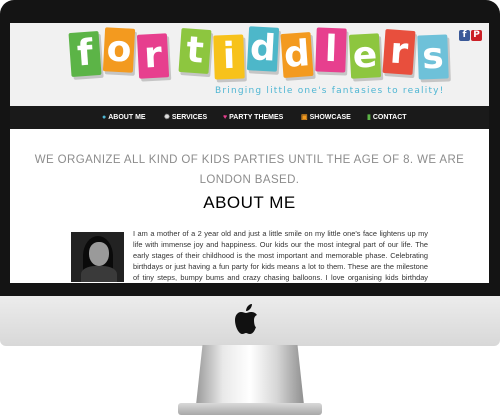 This screenshot has width=500, height=417. I want to click on about-title: ABOUT ME, so click(249, 202).